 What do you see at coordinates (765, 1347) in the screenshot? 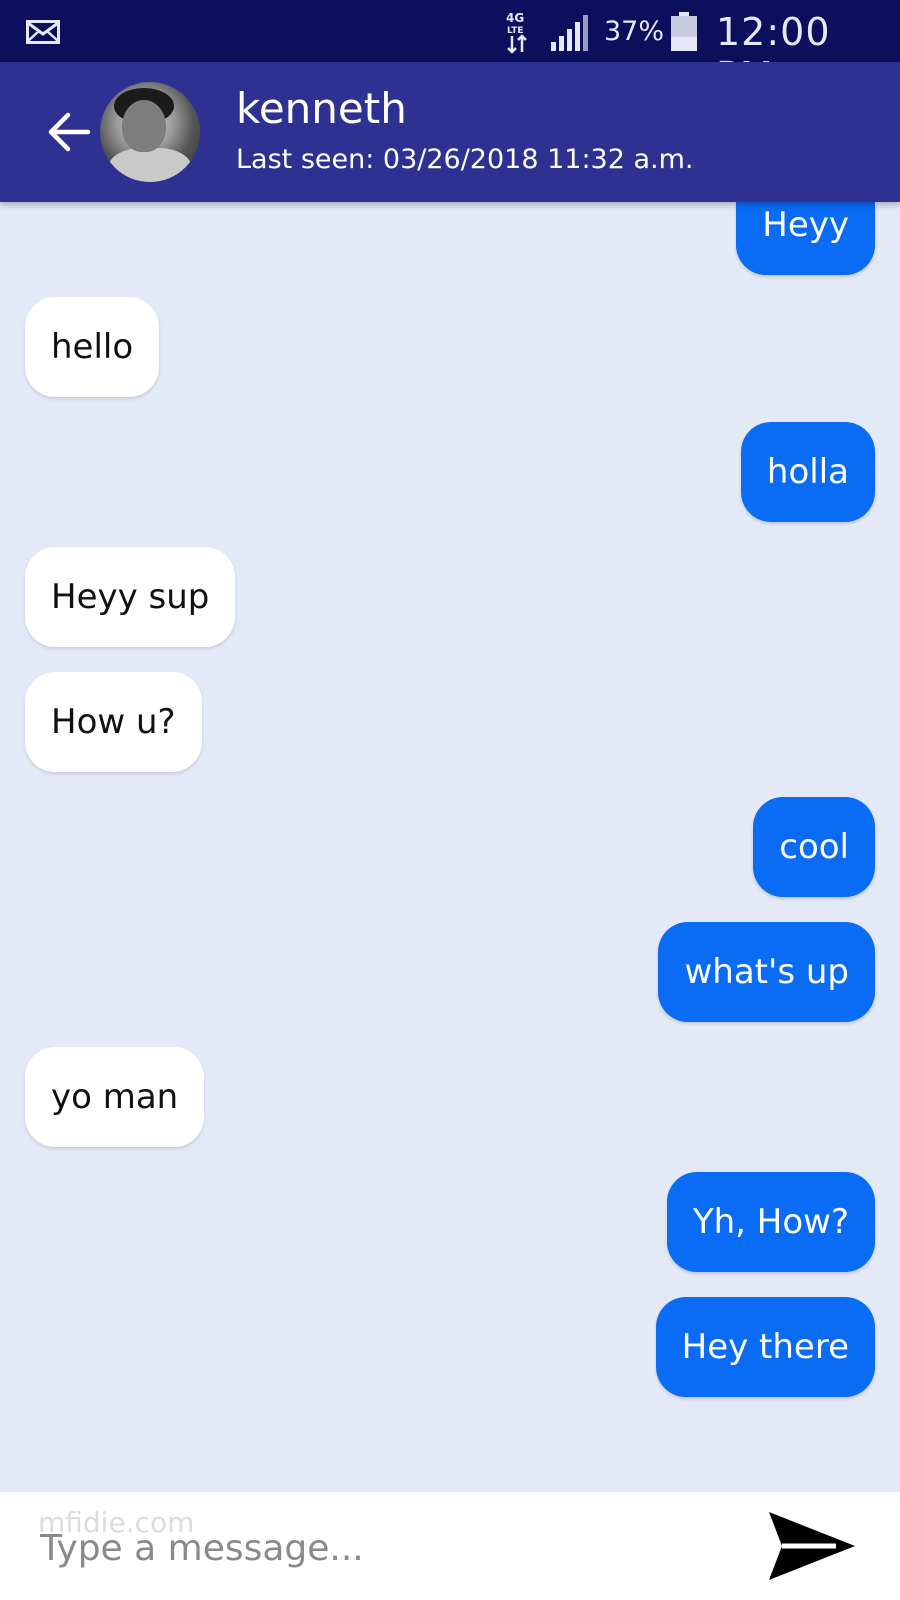
I see `message-bubble-outgoing: Hey there` at bounding box center [765, 1347].